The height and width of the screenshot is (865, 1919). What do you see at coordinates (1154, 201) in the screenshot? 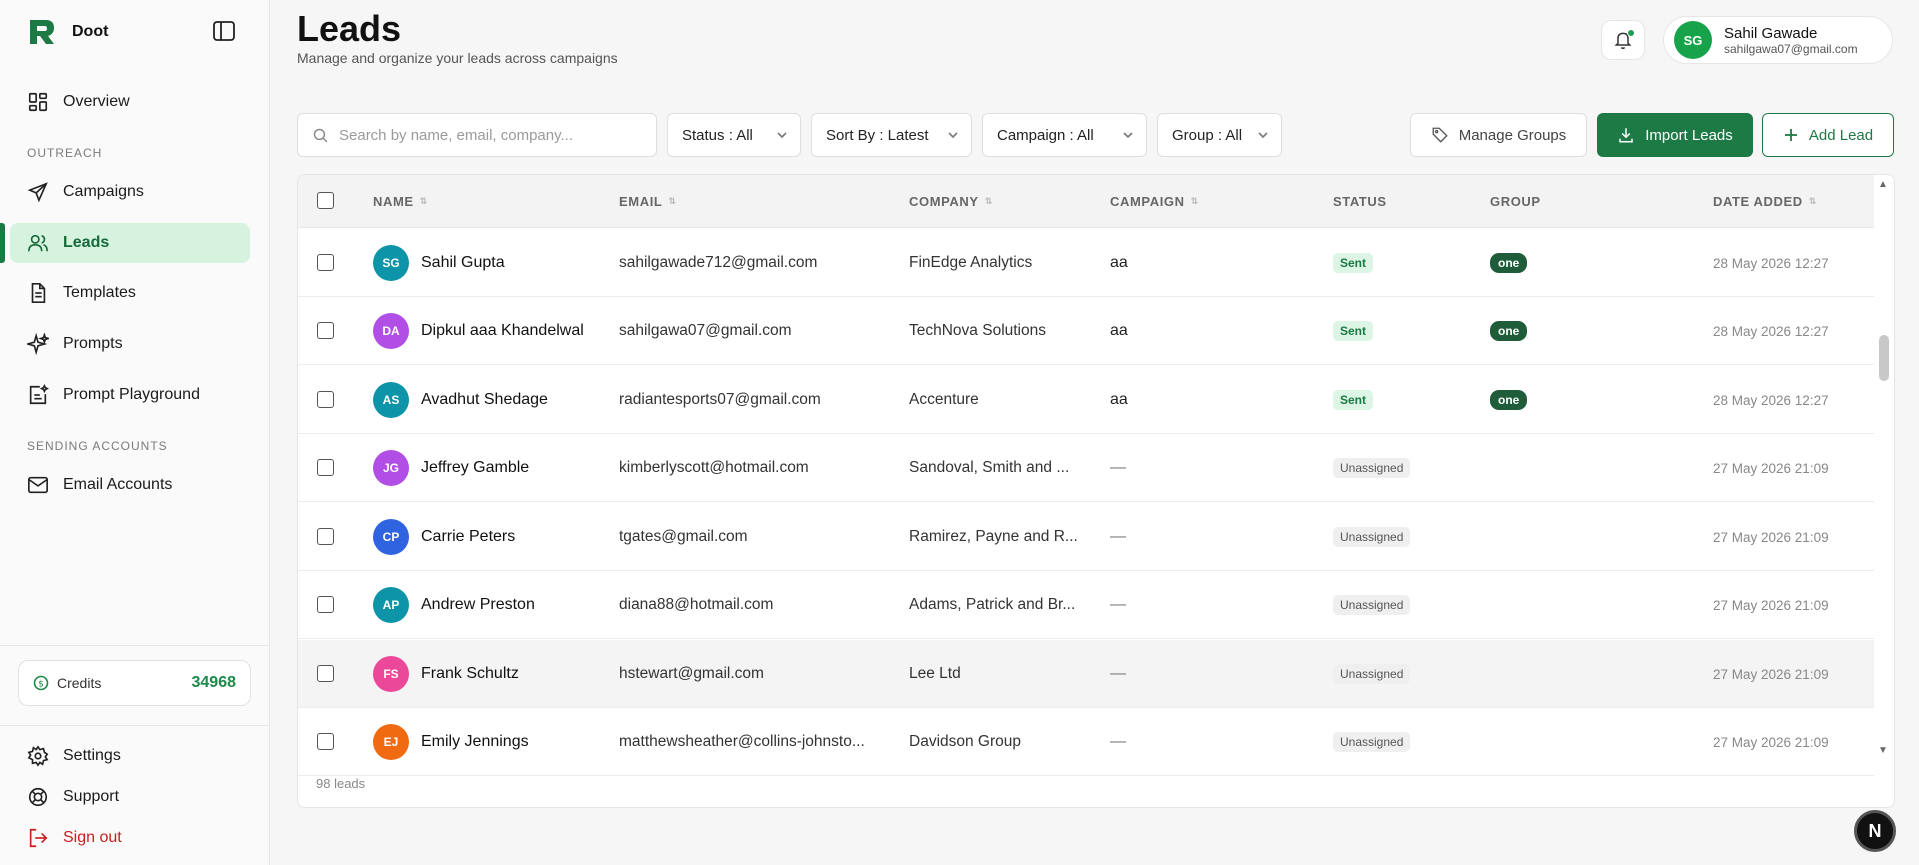
I see `column-header-campaign: CAMPAIGN ⇅` at bounding box center [1154, 201].